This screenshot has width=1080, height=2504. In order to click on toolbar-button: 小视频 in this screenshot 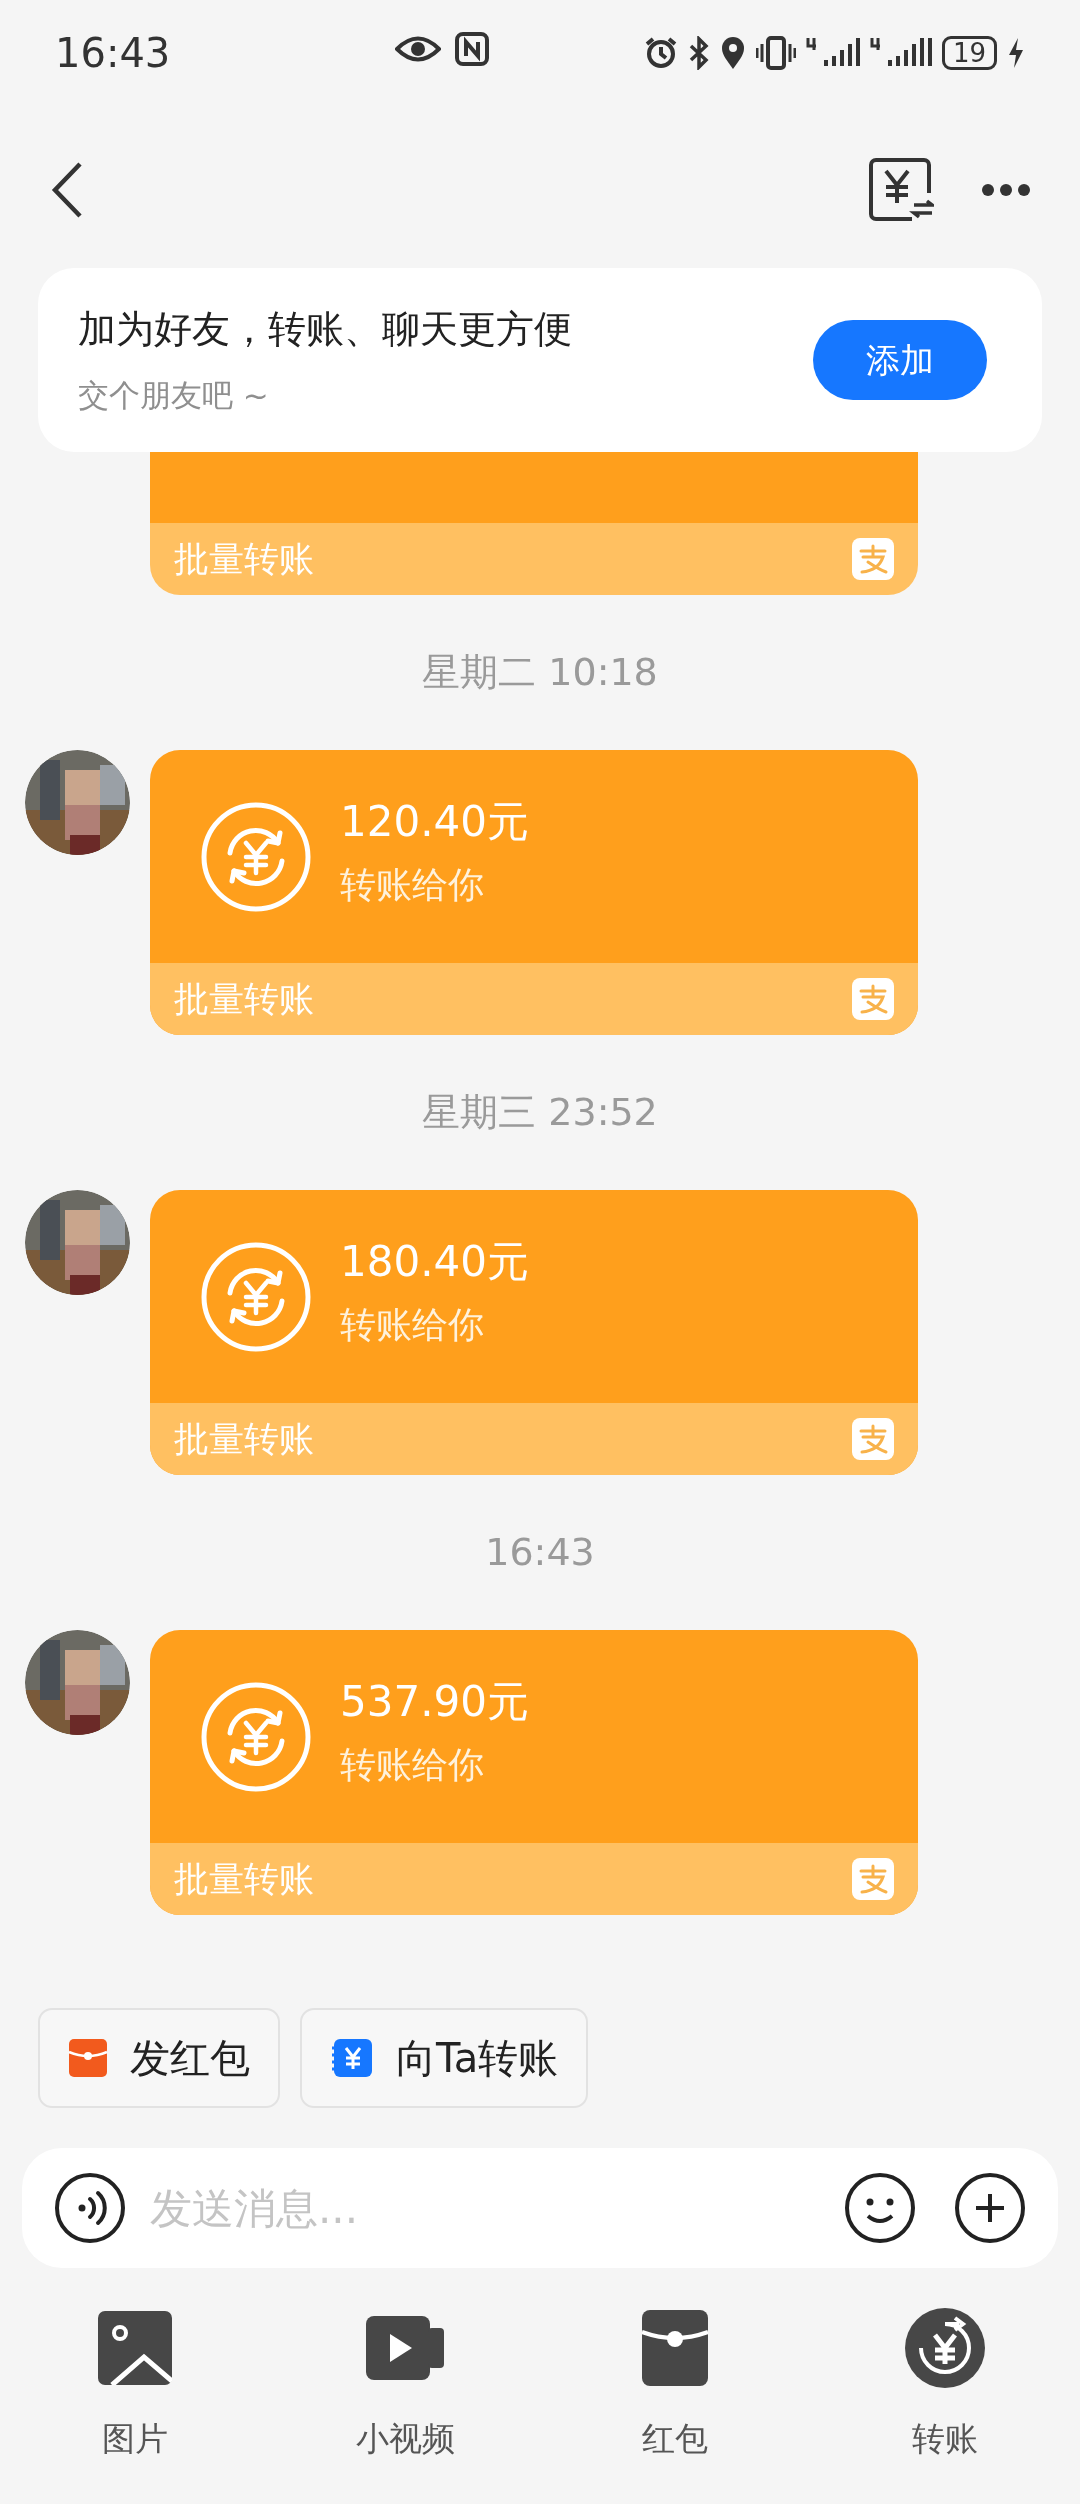, I will do `click(405, 2386)`.